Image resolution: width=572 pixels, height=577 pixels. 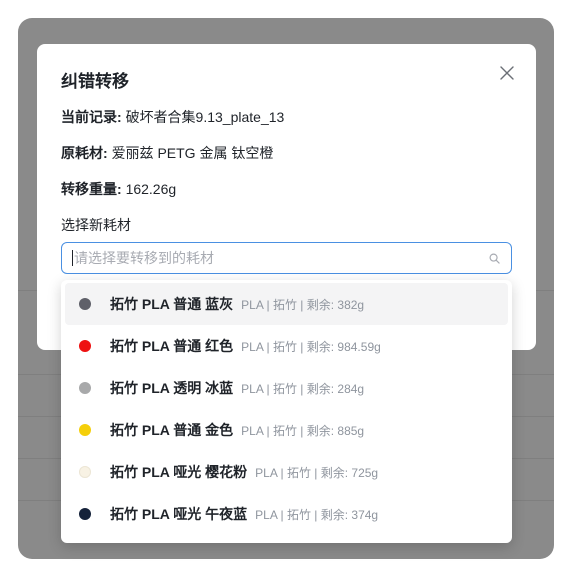 I want to click on dialog-title: 纠错转移, so click(x=95, y=81).